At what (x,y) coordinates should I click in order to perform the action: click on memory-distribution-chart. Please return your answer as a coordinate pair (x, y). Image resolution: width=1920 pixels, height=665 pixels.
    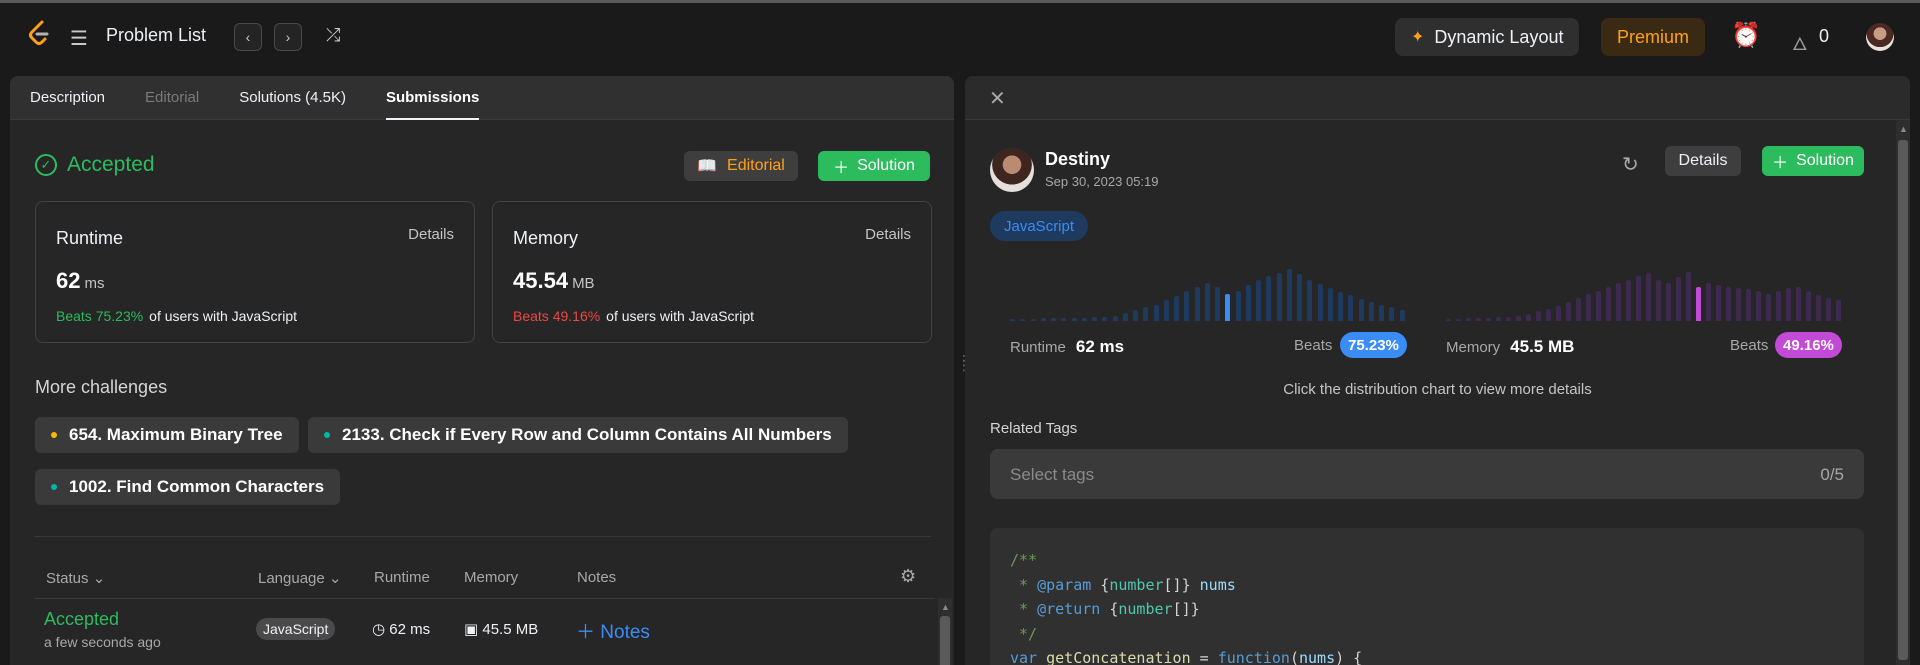
    Looking at the image, I should click on (1646, 293).